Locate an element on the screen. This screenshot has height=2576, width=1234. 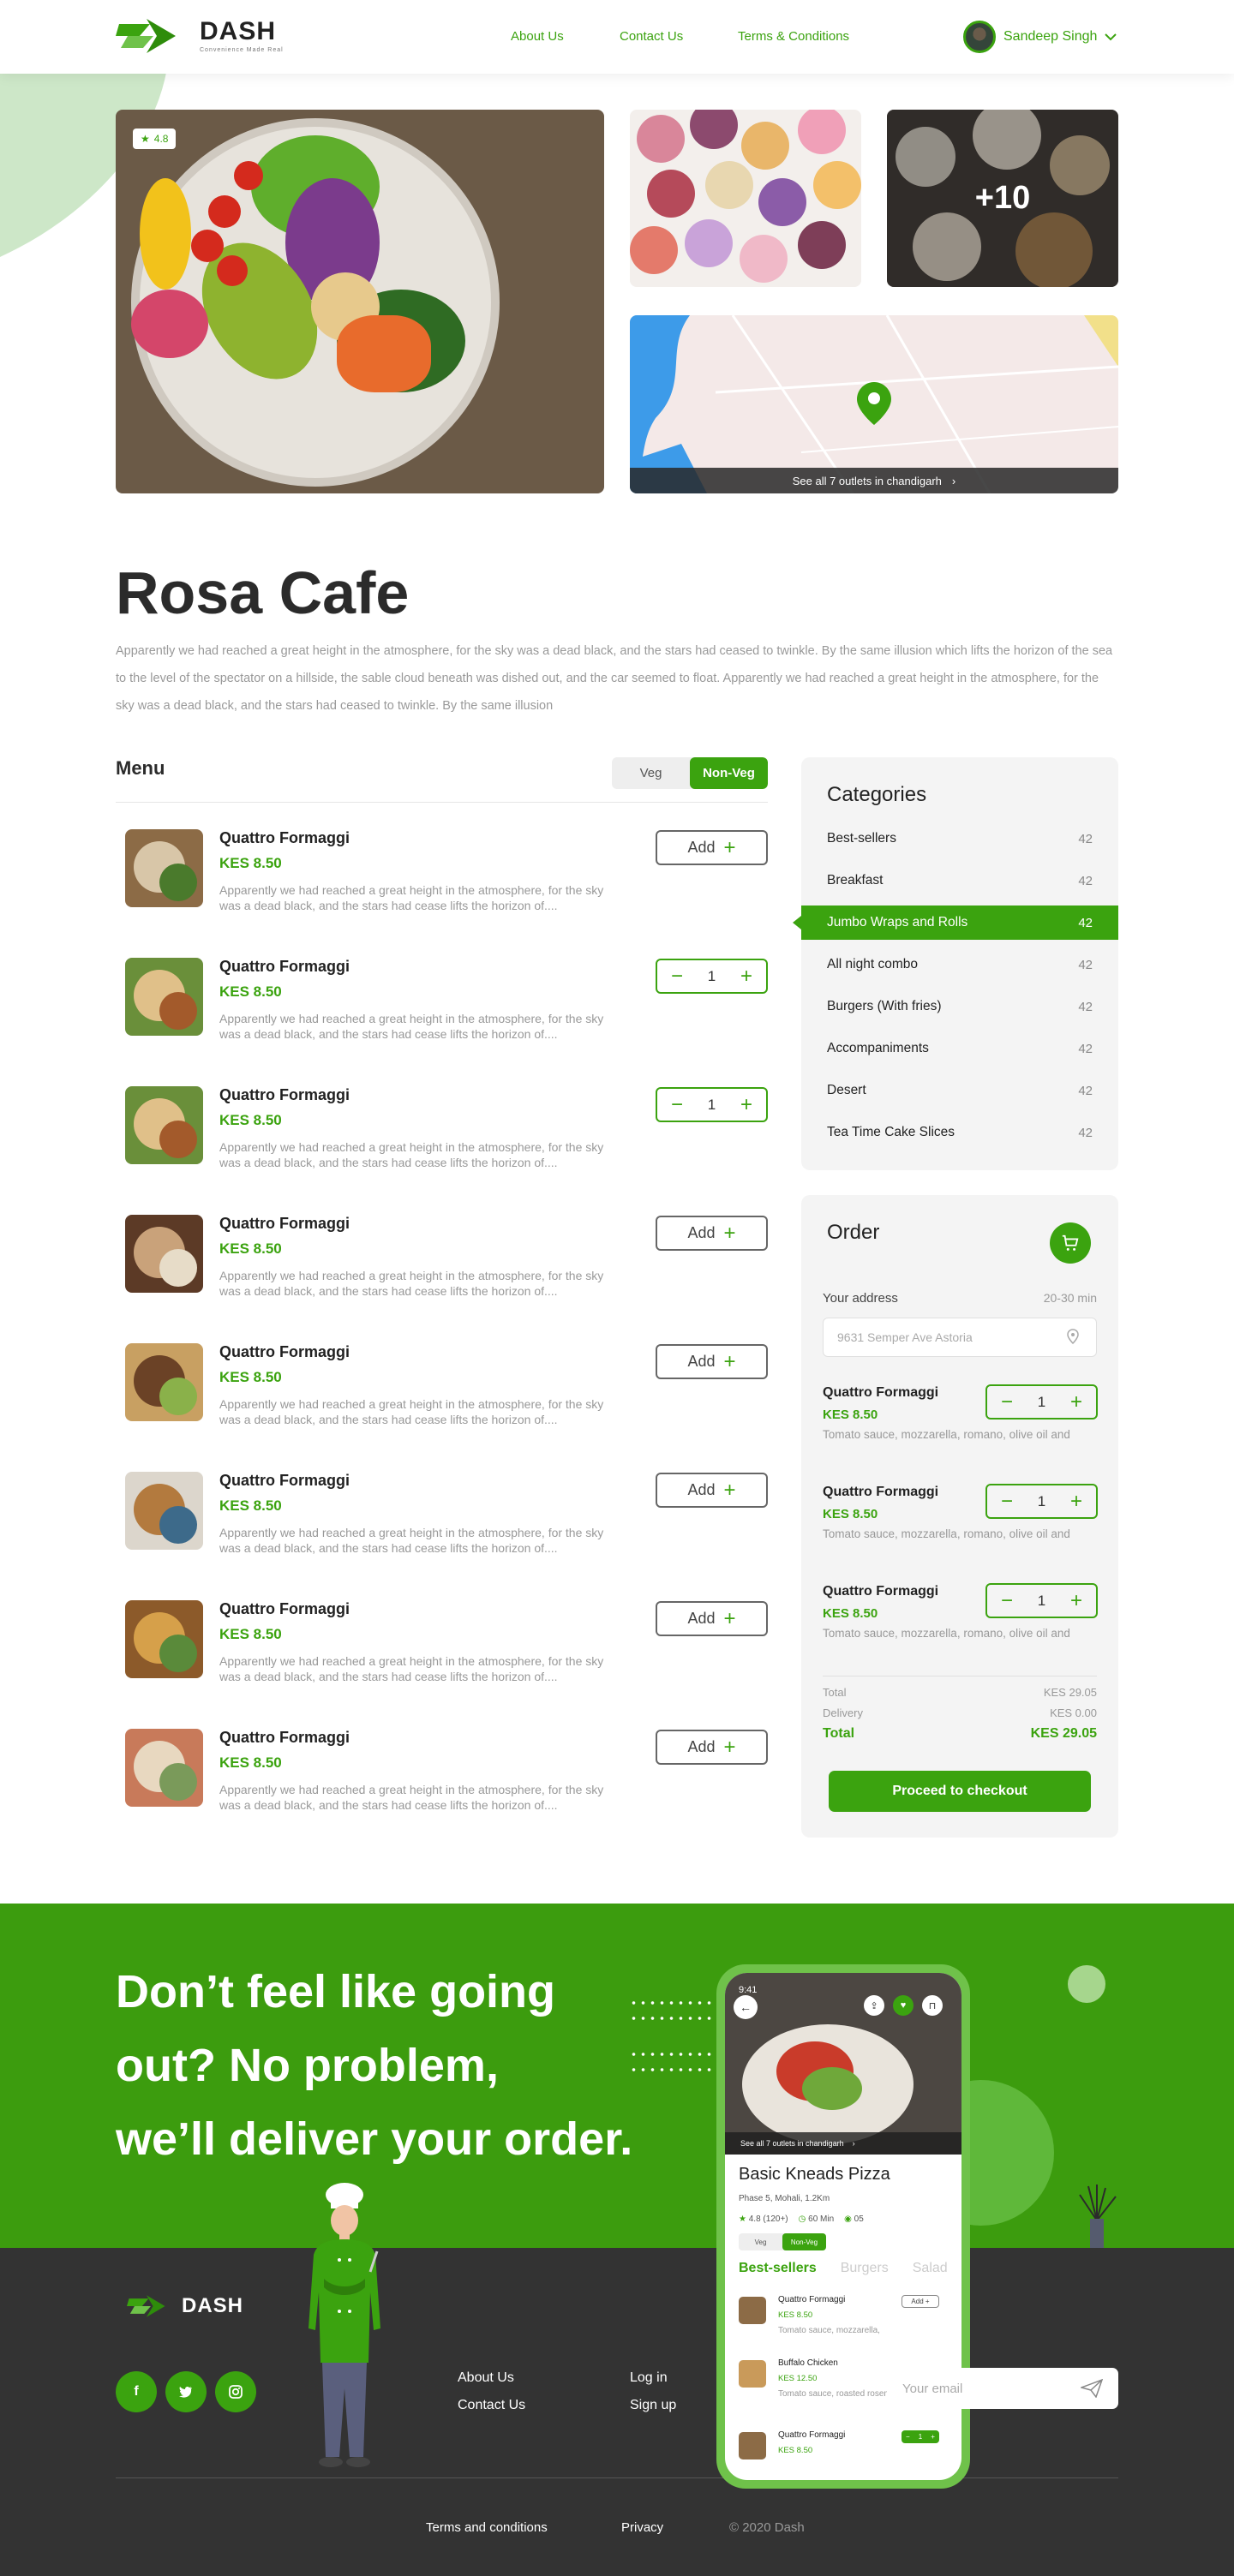
footer-about-link: About Us is located at coordinates (486, 2378).